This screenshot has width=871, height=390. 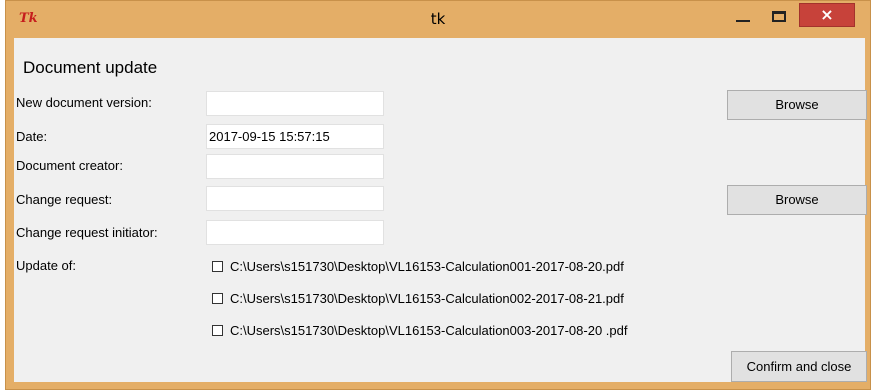 I want to click on new-document-version-input, so click(x=295, y=103).